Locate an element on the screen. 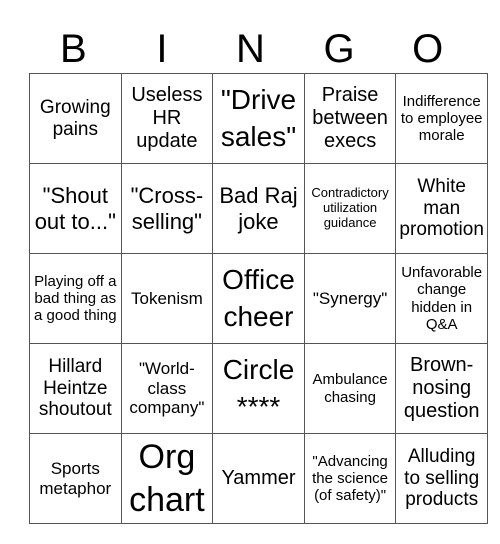 The image size is (500, 544). bingo-cell: Growing pains is located at coordinates (75, 118).